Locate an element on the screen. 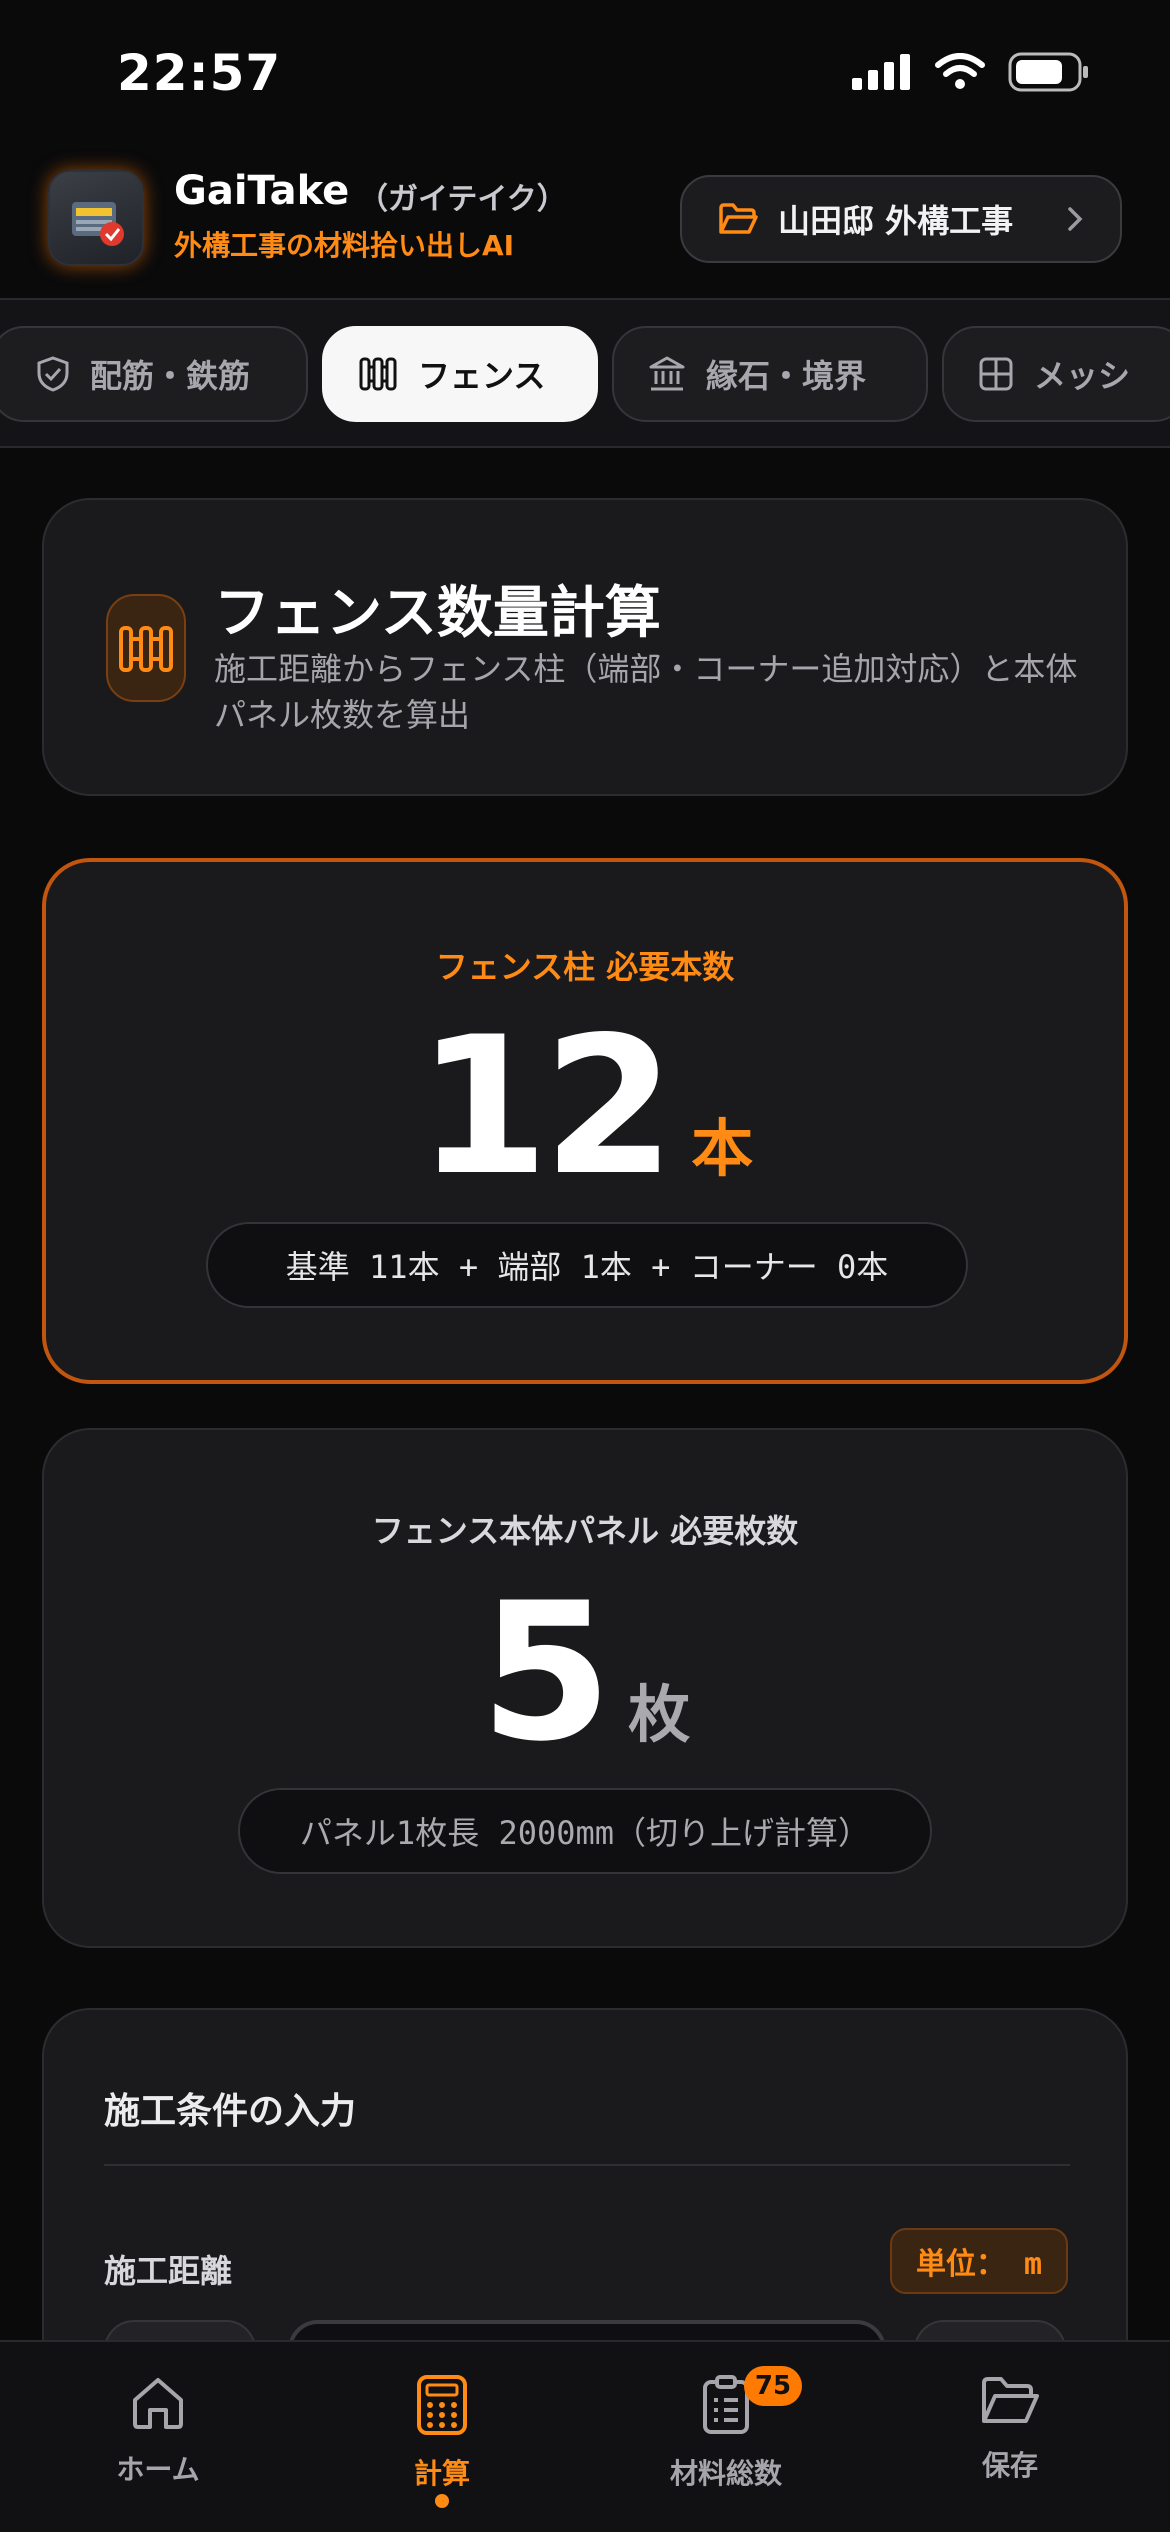 The height and width of the screenshot is (2532, 1170). tab-mesh: メッシ is located at coordinates (1056, 374).